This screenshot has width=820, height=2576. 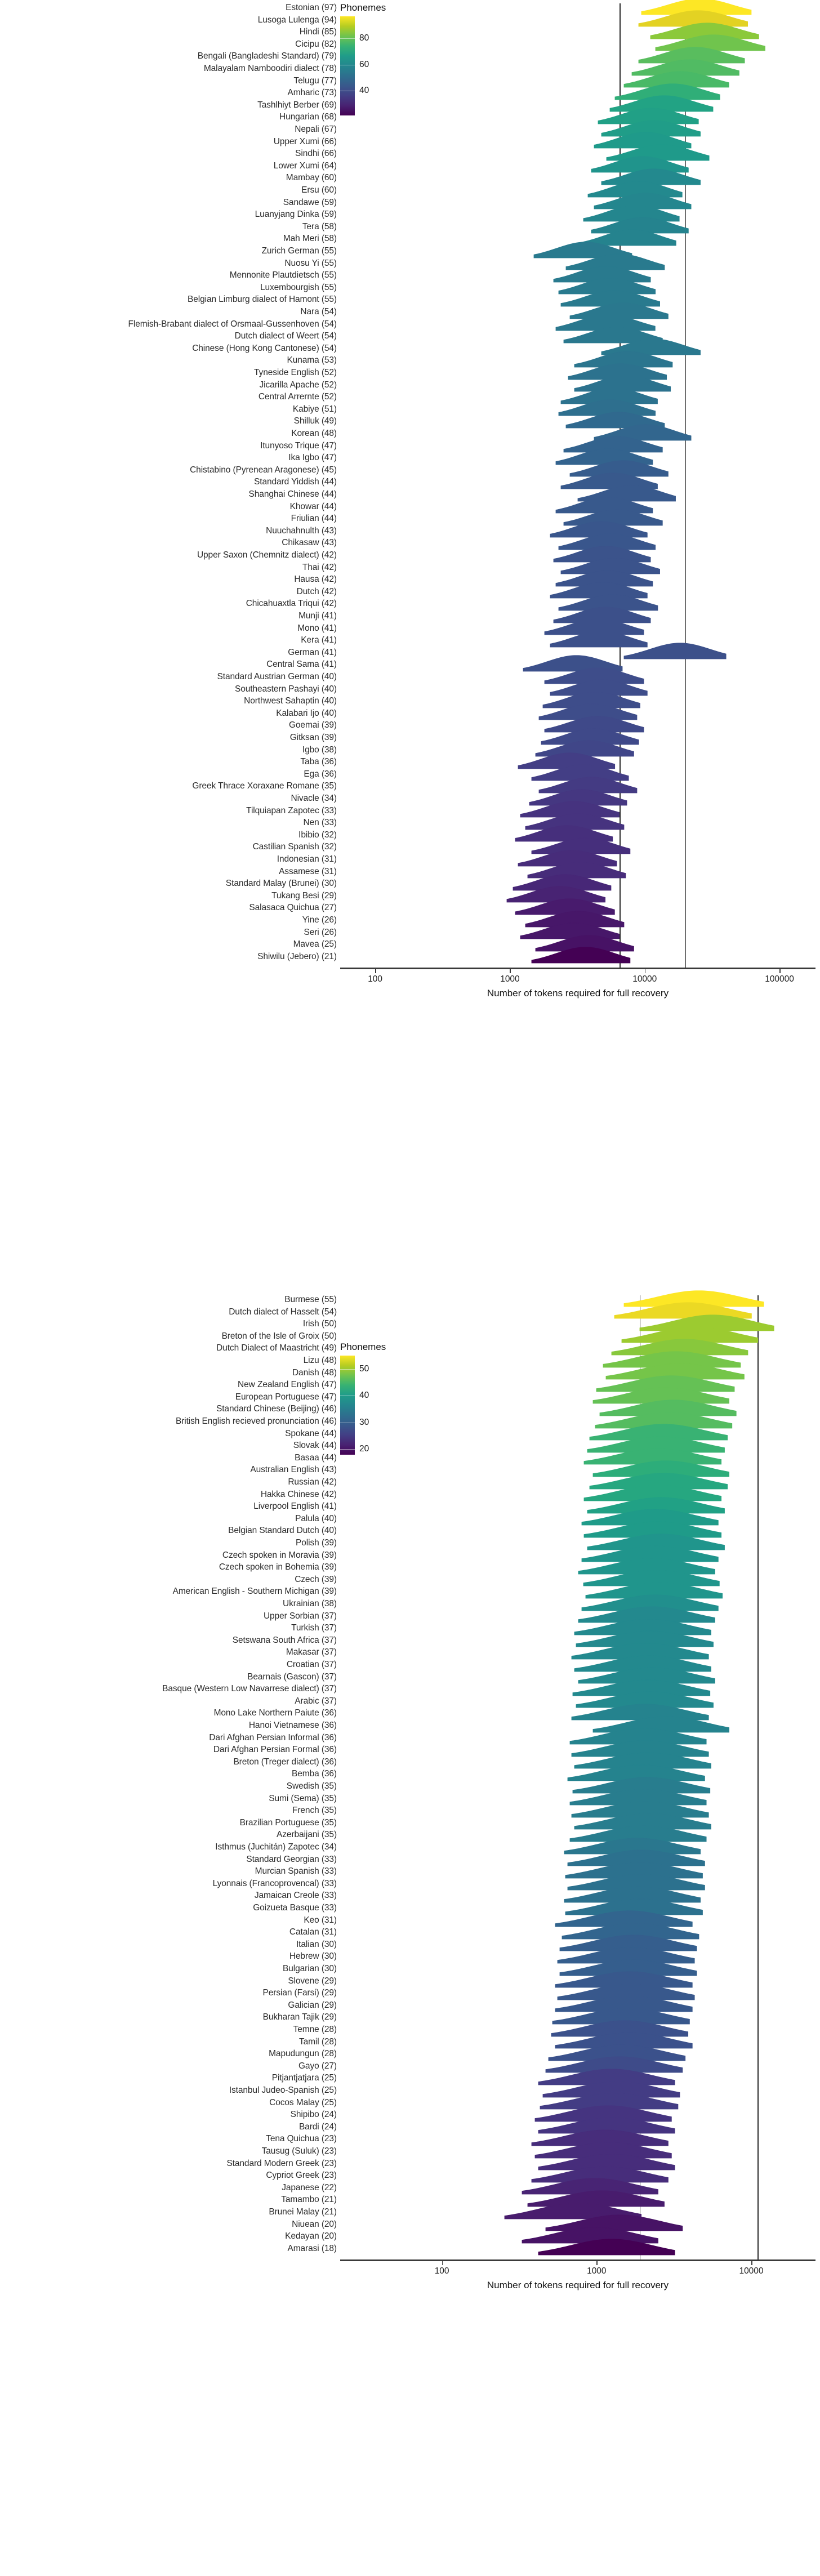 I want to click on x-axis-tick-label: 100000, so click(x=779, y=979).